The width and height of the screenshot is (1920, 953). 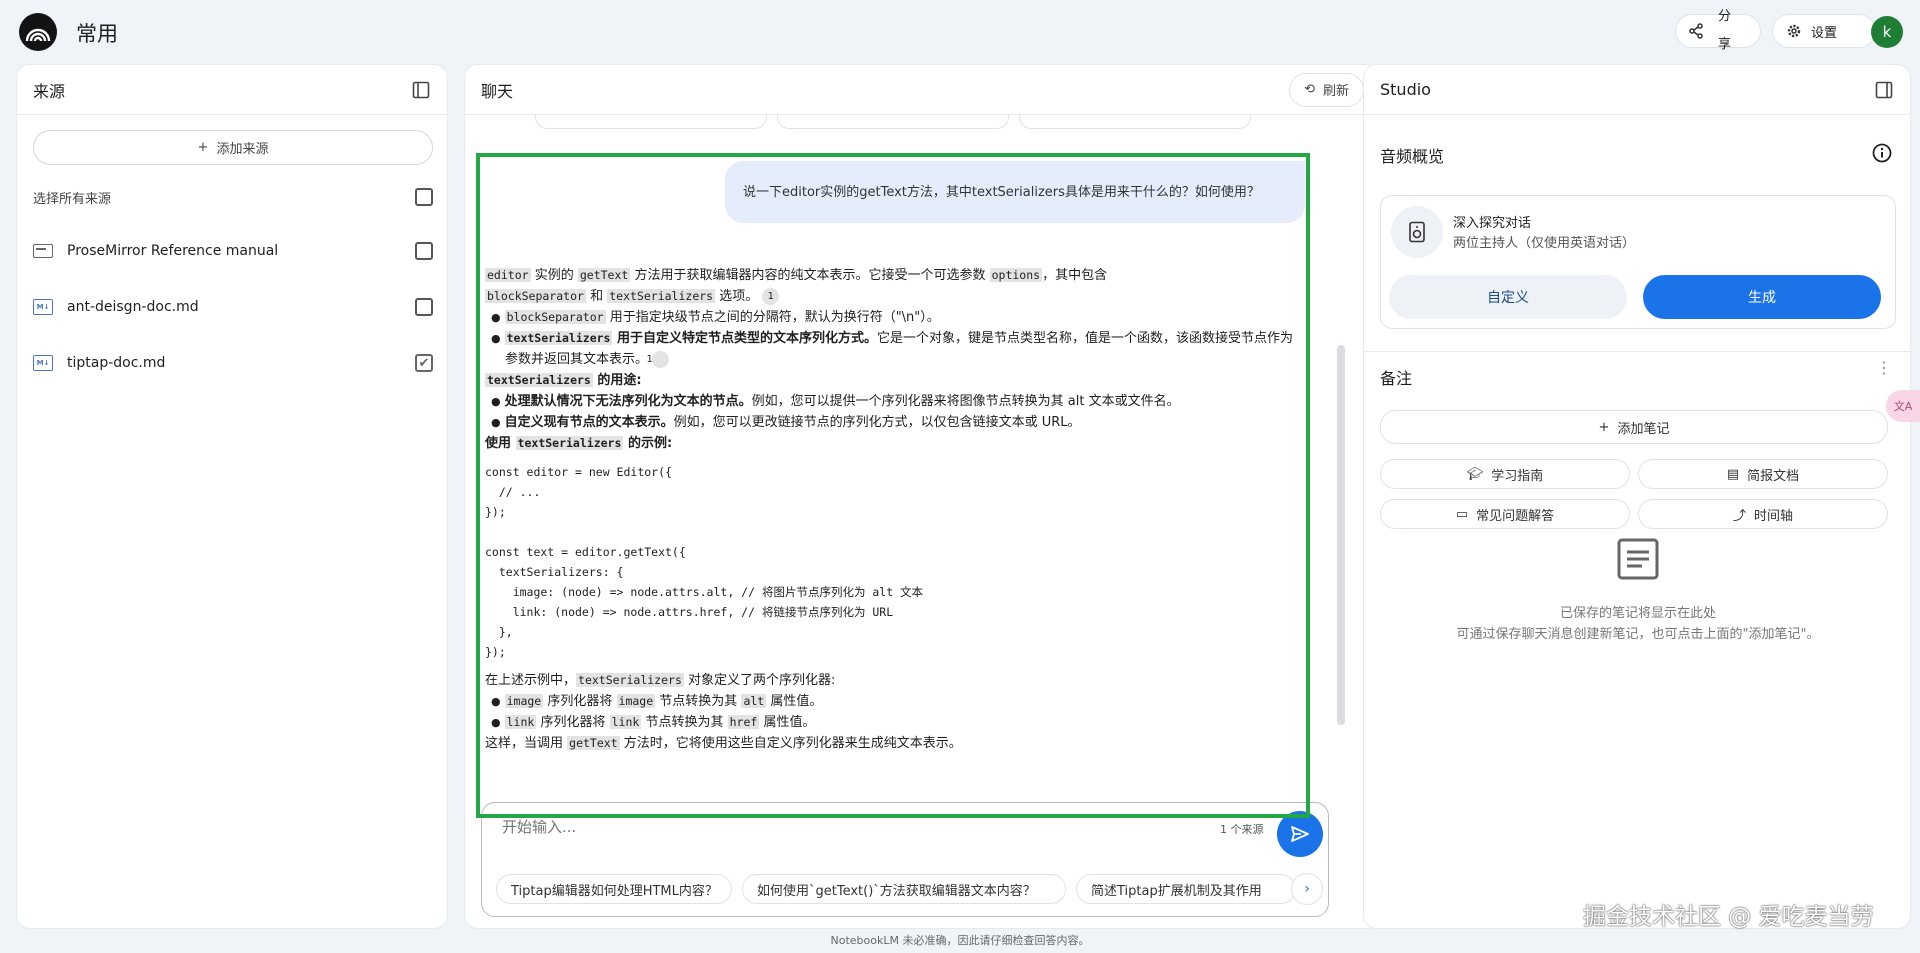 What do you see at coordinates (1405, 89) in the screenshot?
I see `studio-title: Studio` at bounding box center [1405, 89].